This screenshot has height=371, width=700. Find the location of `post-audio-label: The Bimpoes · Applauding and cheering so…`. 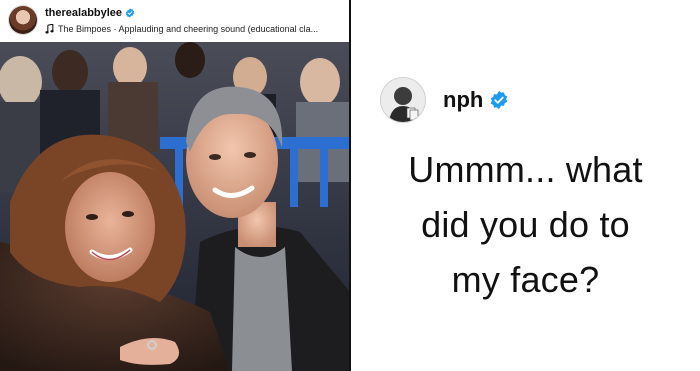

post-audio-label: The Bimpoes · Applauding and cheering so… is located at coordinates (188, 28).